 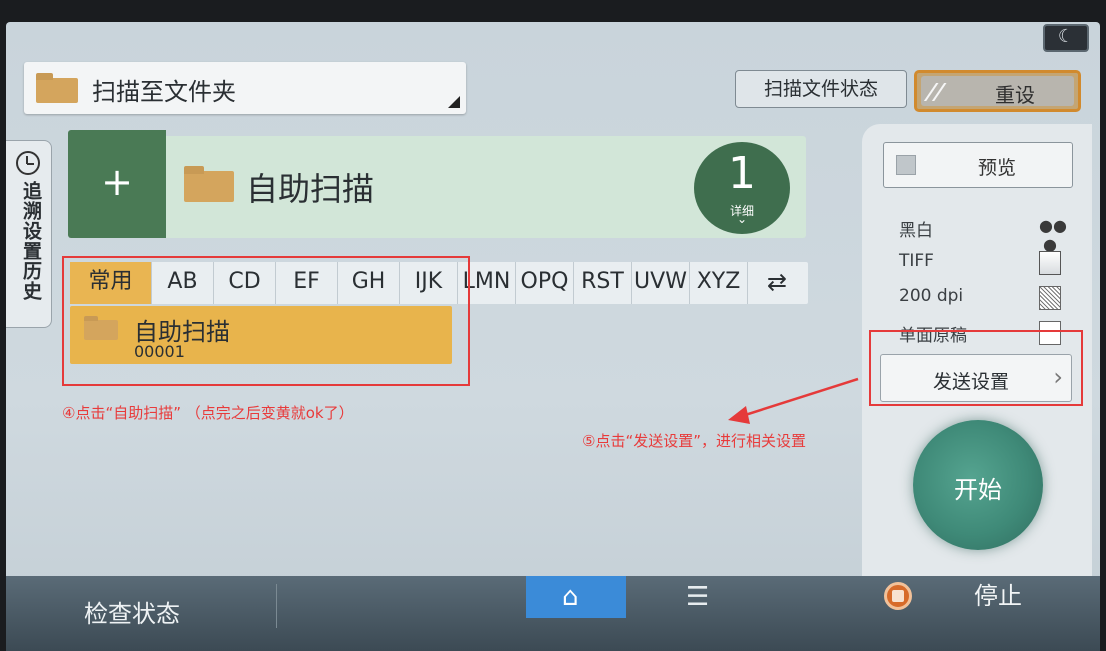 I want to click on start-label: 开始, so click(x=978, y=490).